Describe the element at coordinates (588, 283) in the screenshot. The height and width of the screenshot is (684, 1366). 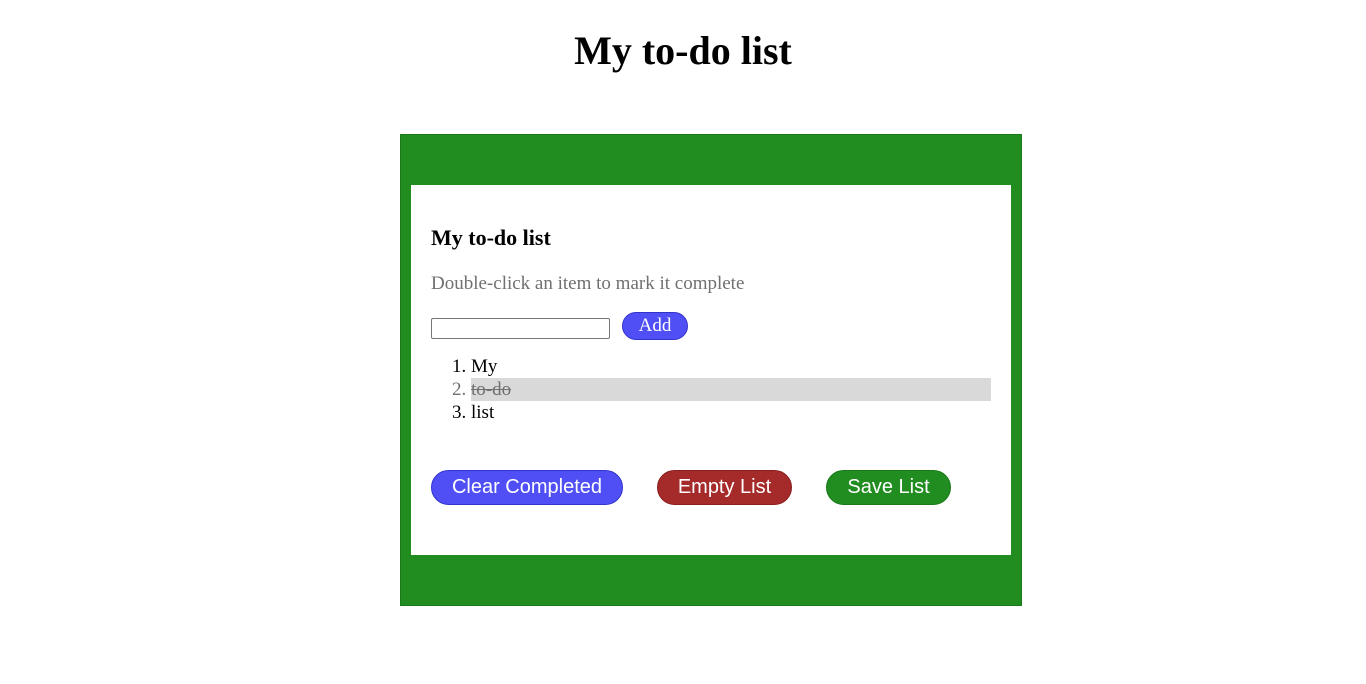
I see `instruction-text: Double-click an item to mark it complete` at that location.